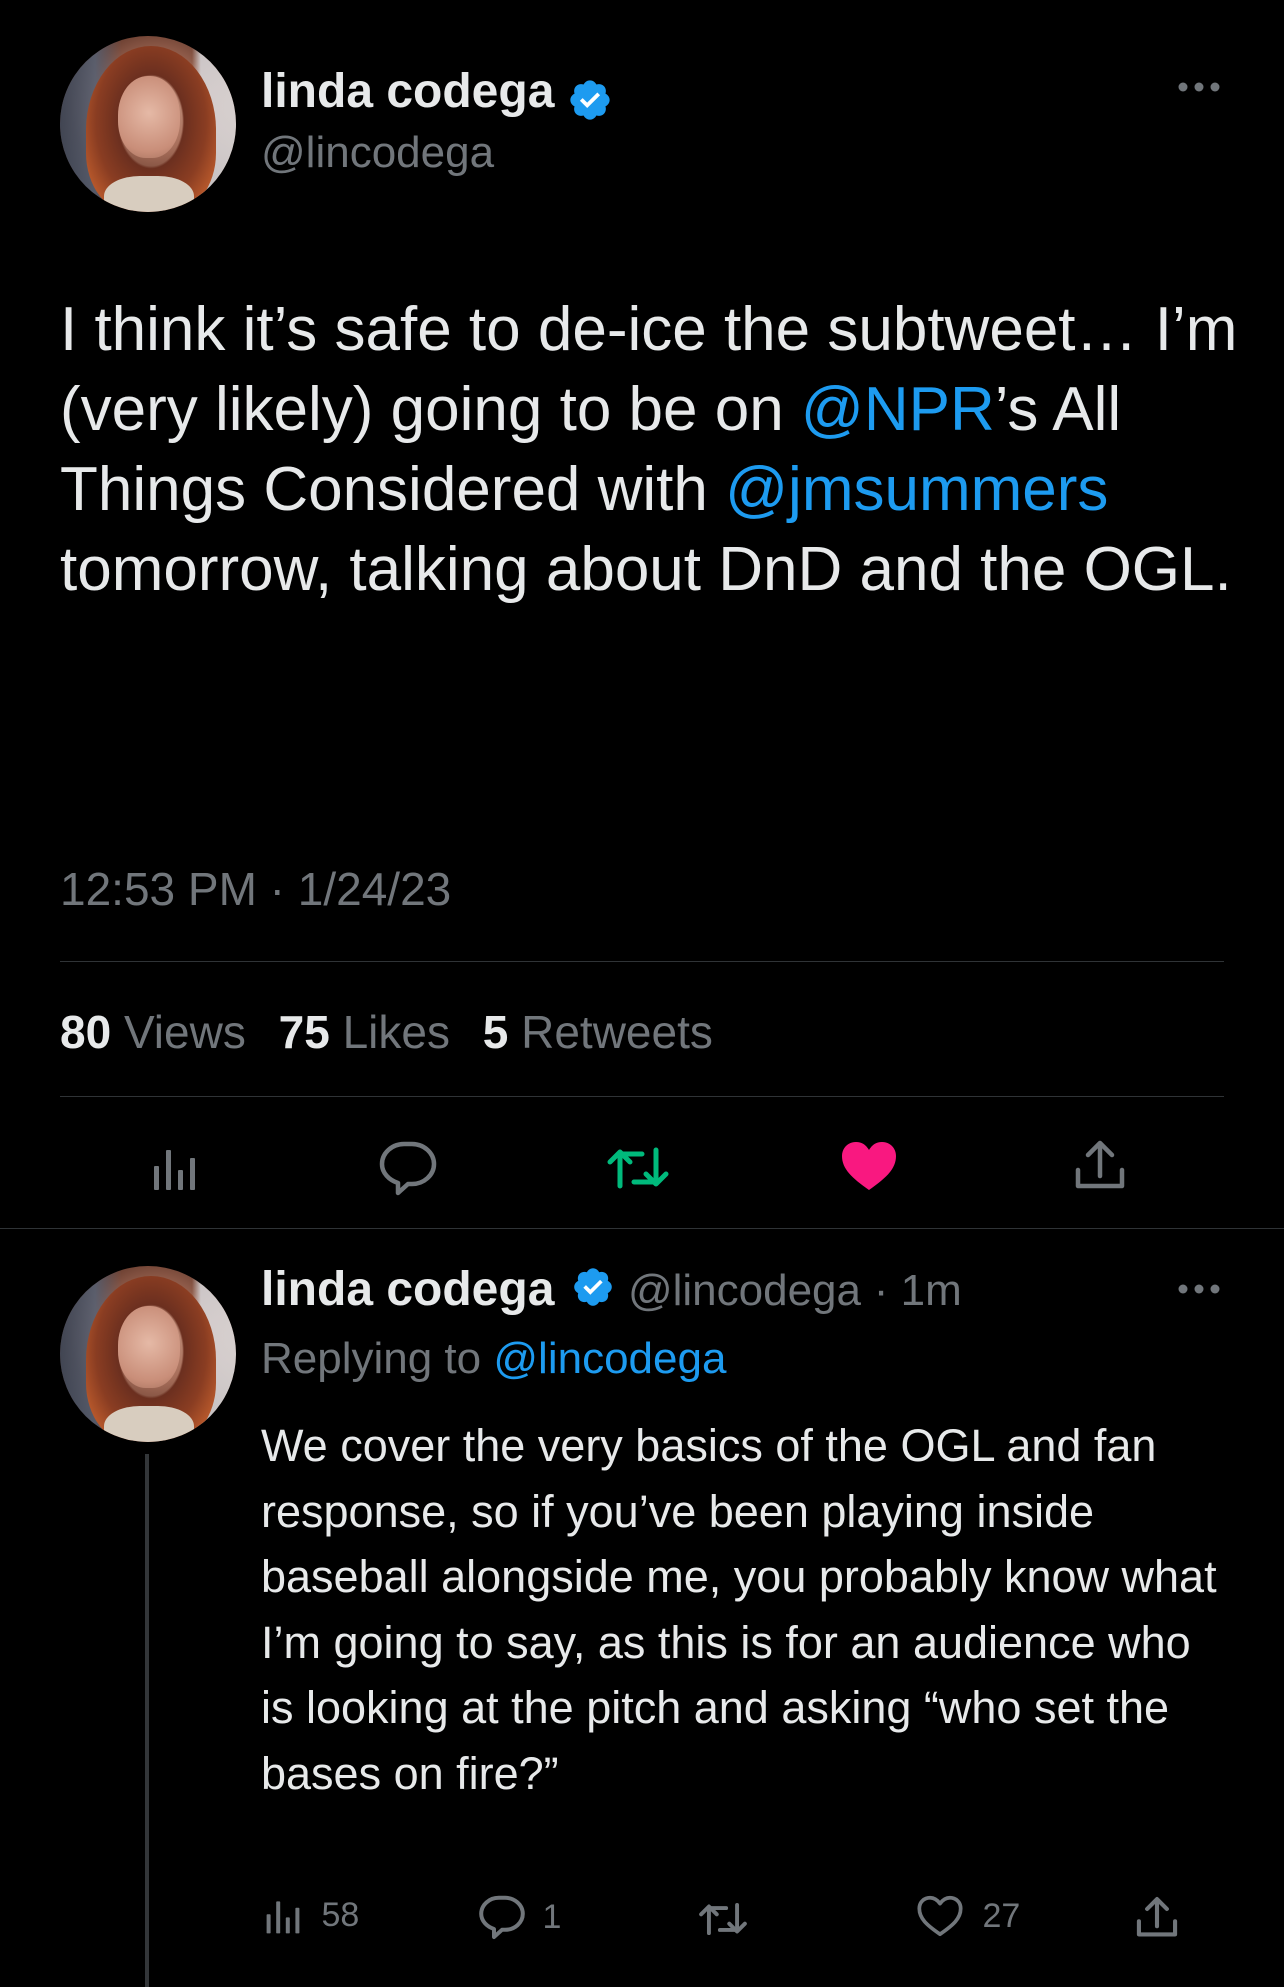 The width and height of the screenshot is (1284, 1987). I want to click on replying-to-prefix: Replying to, so click(371, 1358).